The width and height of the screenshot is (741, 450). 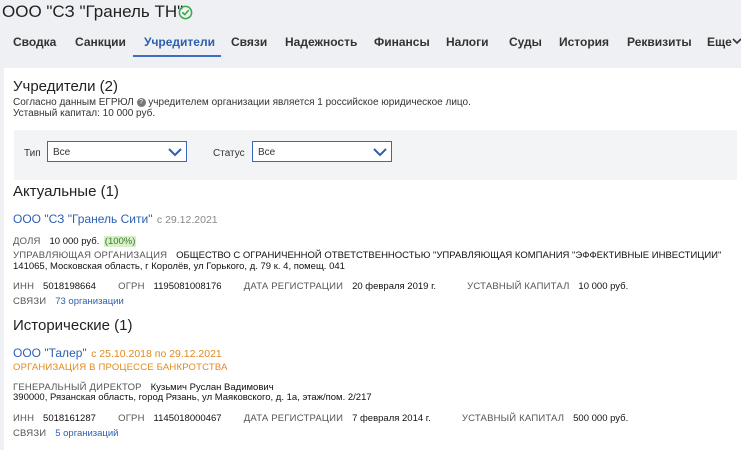 What do you see at coordinates (73, 325) in the screenshot?
I see `historic-section-title: Исторические (1)` at bounding box center [73, 325].